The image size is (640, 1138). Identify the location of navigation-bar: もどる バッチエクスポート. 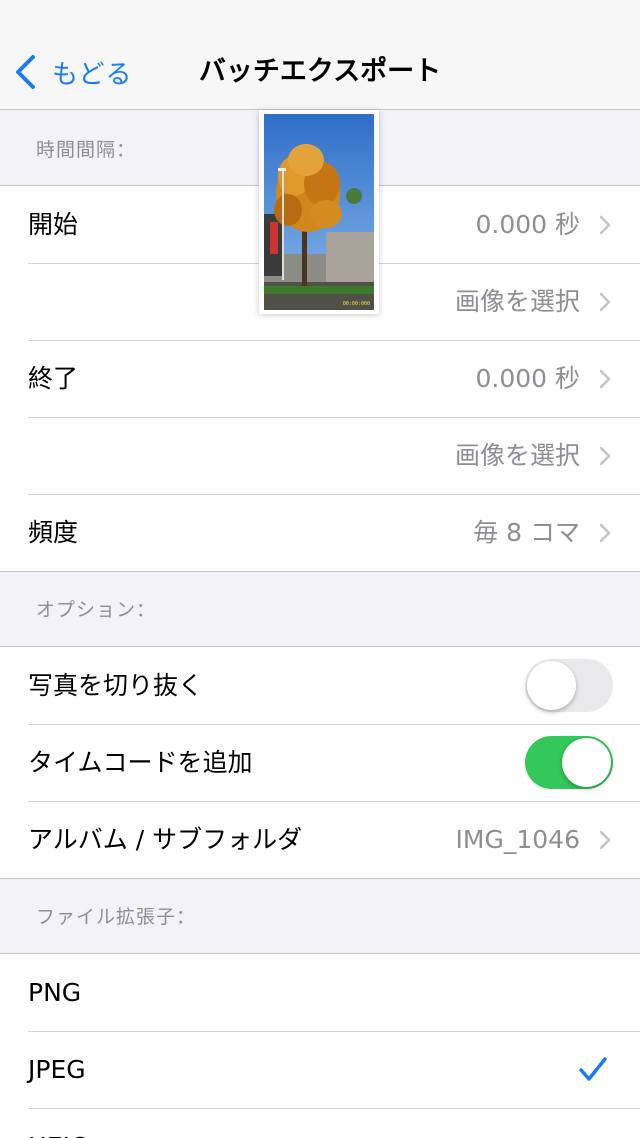
(320, 55).